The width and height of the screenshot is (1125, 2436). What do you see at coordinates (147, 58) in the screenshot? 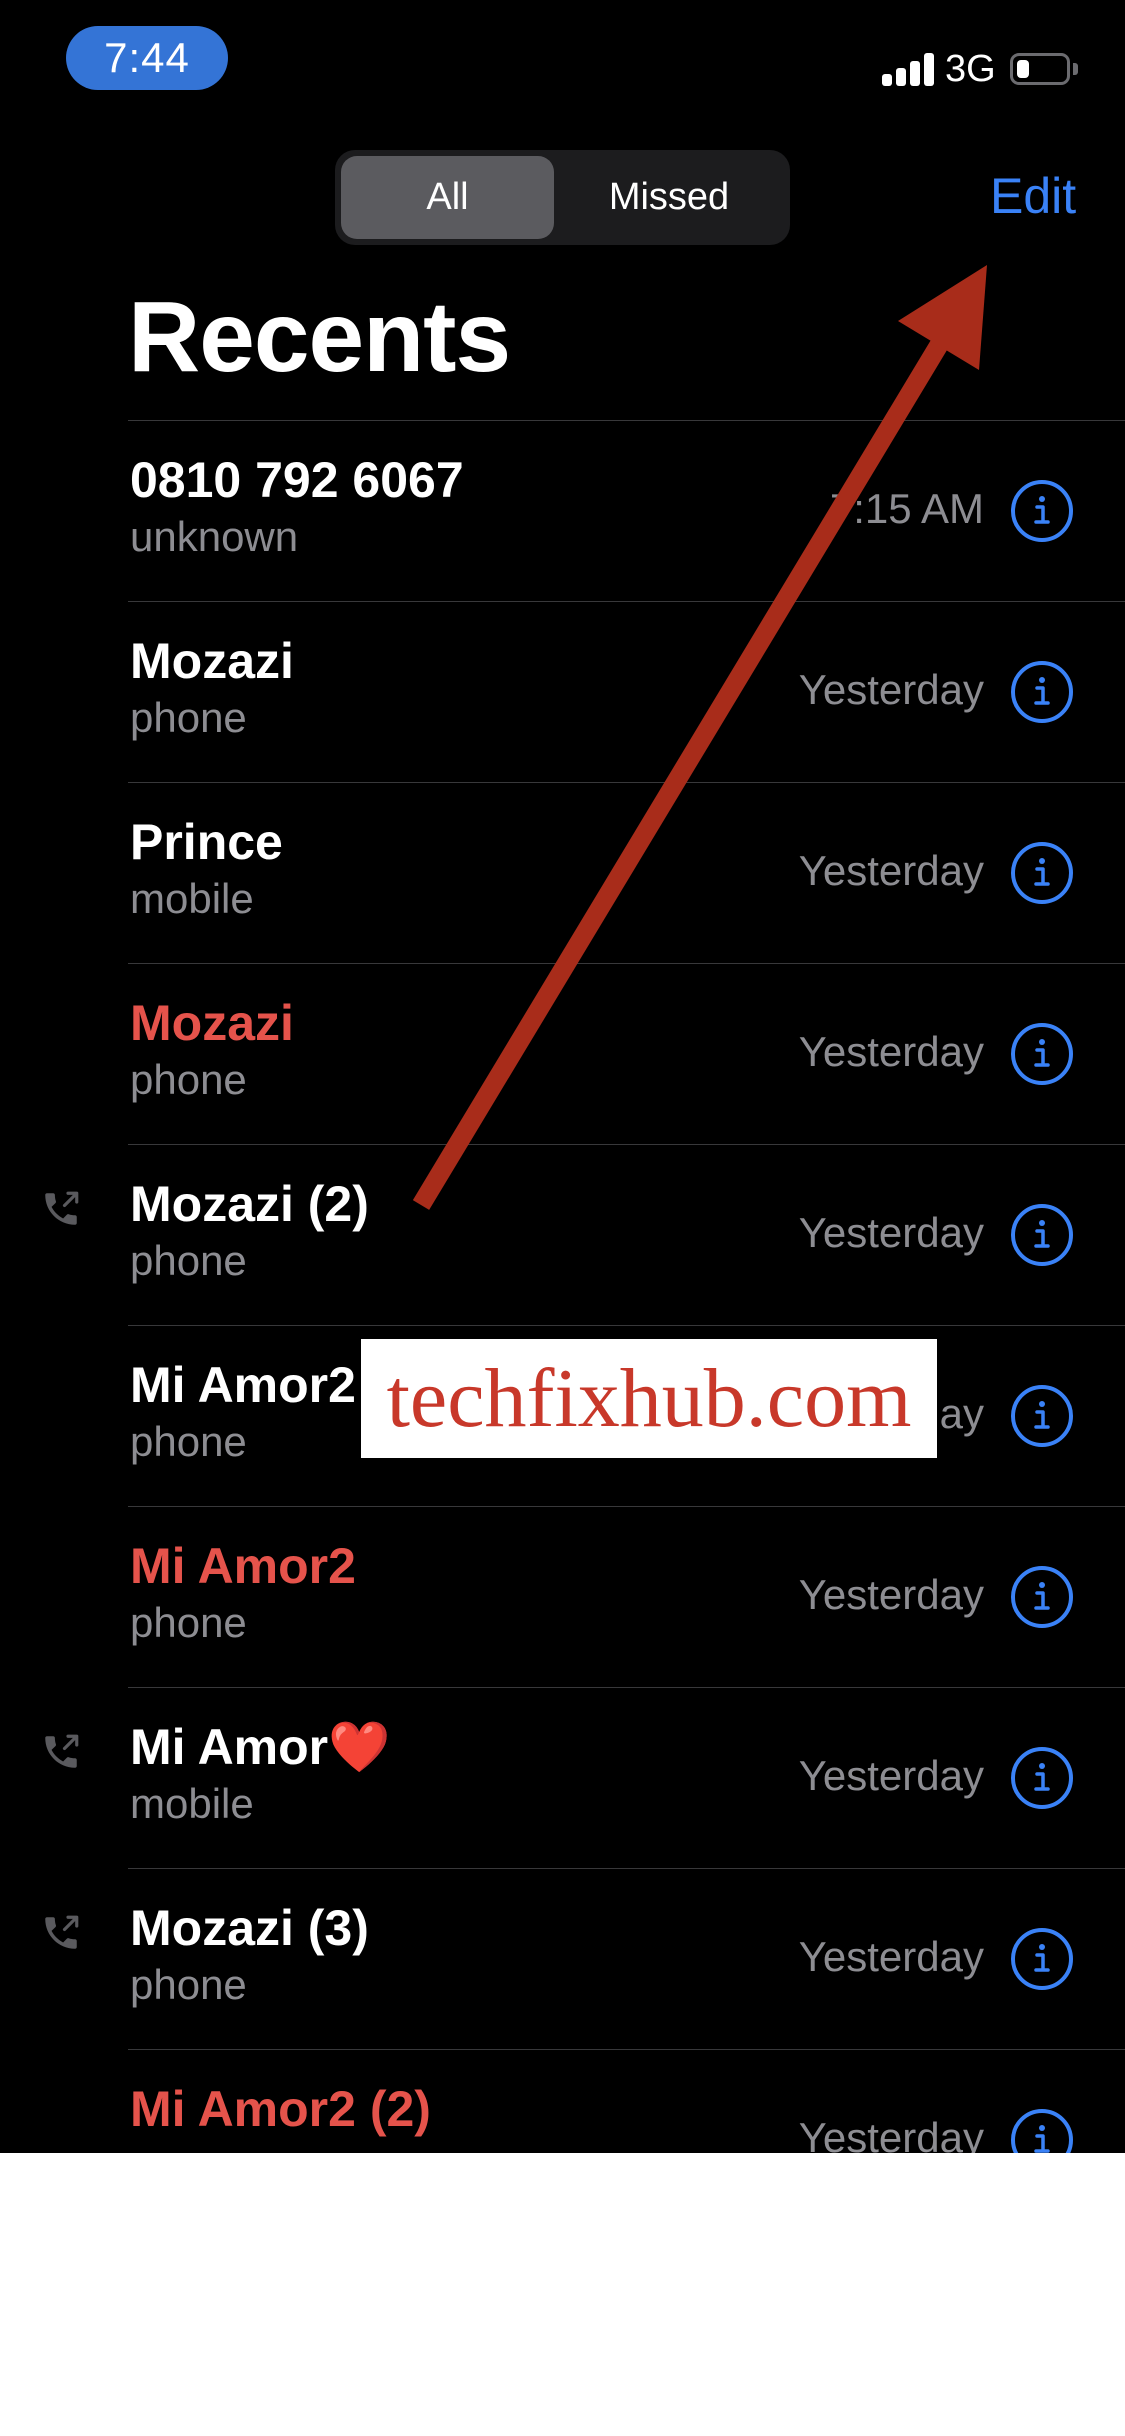
I see `status-time: 7:44` at bounding box center [147, 58].